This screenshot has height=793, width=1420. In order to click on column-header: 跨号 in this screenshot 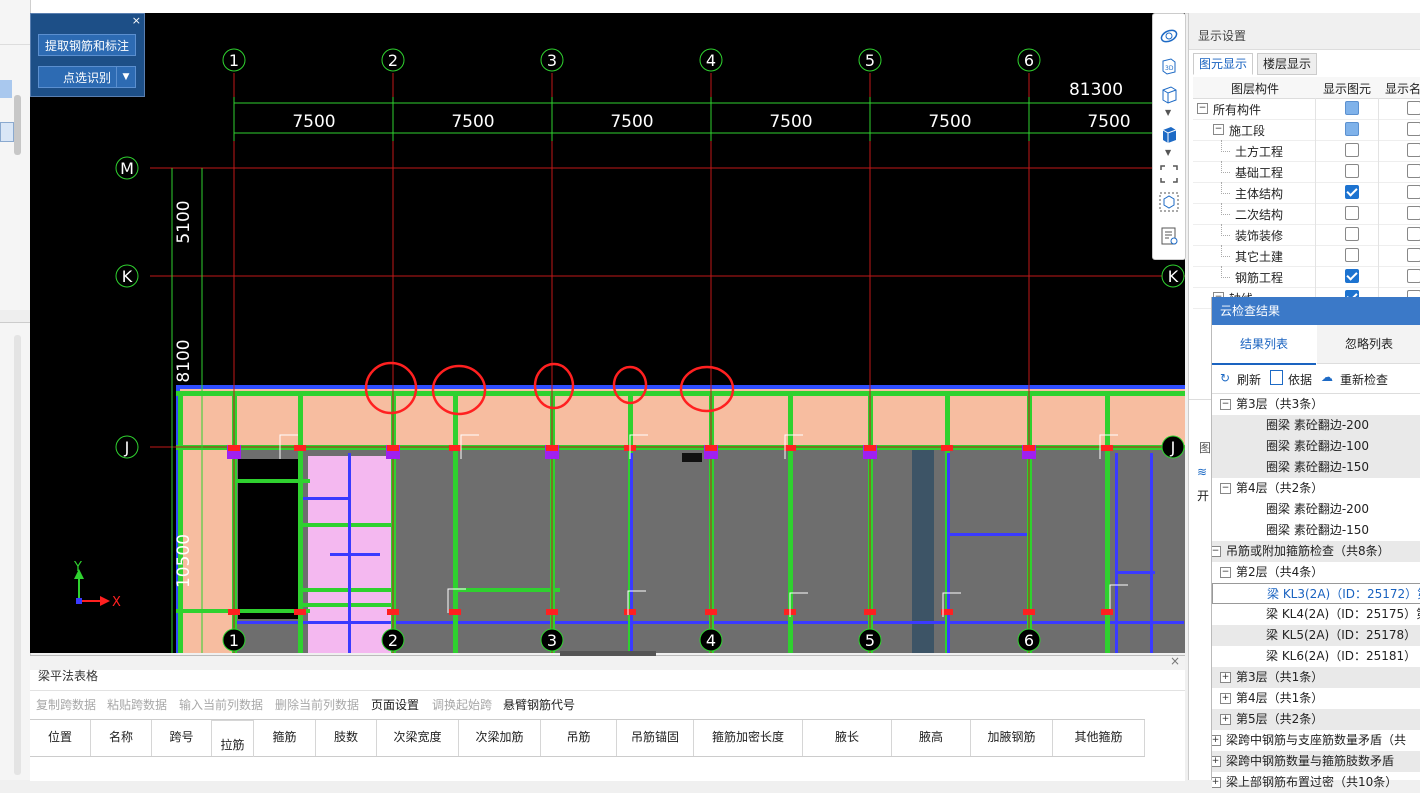, I will do `click(182, 738)`.